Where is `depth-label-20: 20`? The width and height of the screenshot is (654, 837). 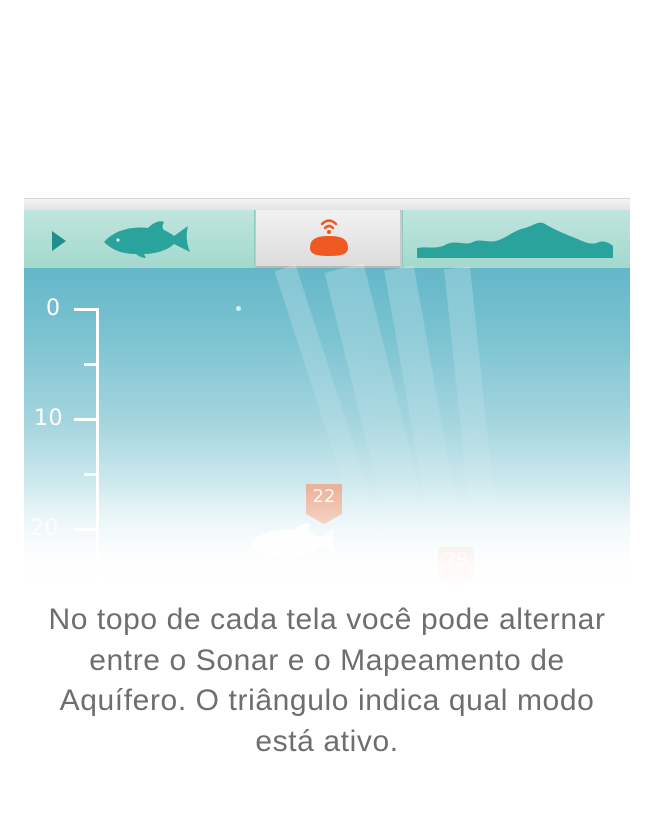 depth-label-20: 20 is located at coordinates (44, 528).